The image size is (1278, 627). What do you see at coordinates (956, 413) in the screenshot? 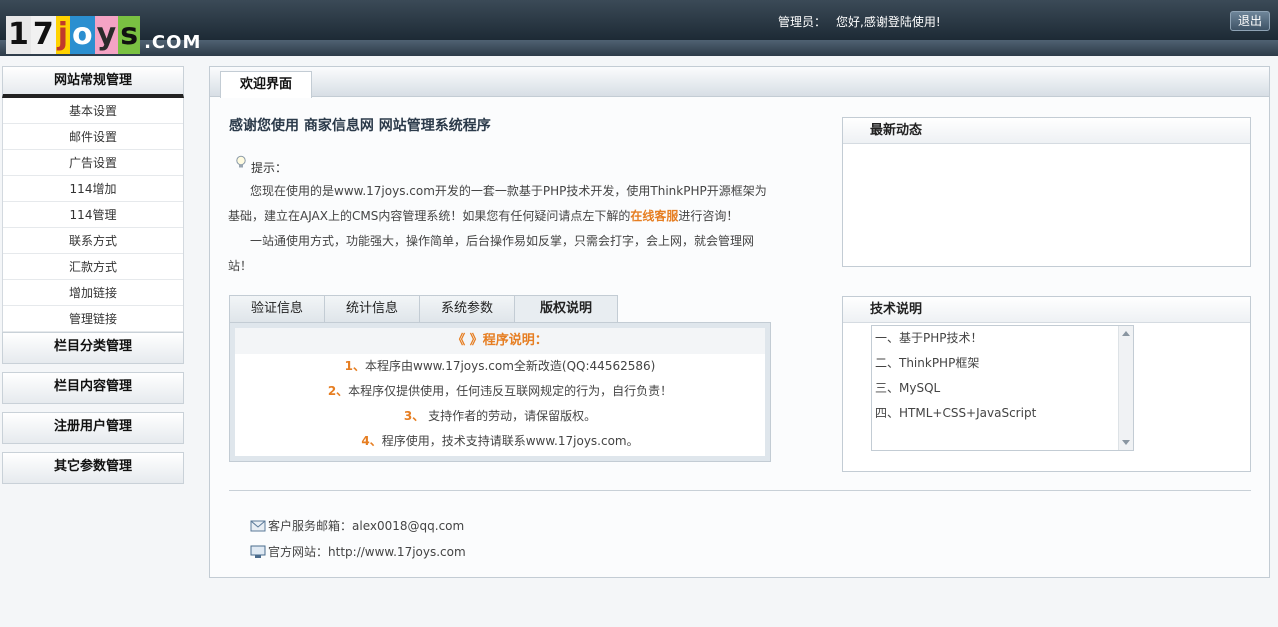
I see `list-item: 四、HTML+CSS+JavaScript` at bounding box center [956, 413].